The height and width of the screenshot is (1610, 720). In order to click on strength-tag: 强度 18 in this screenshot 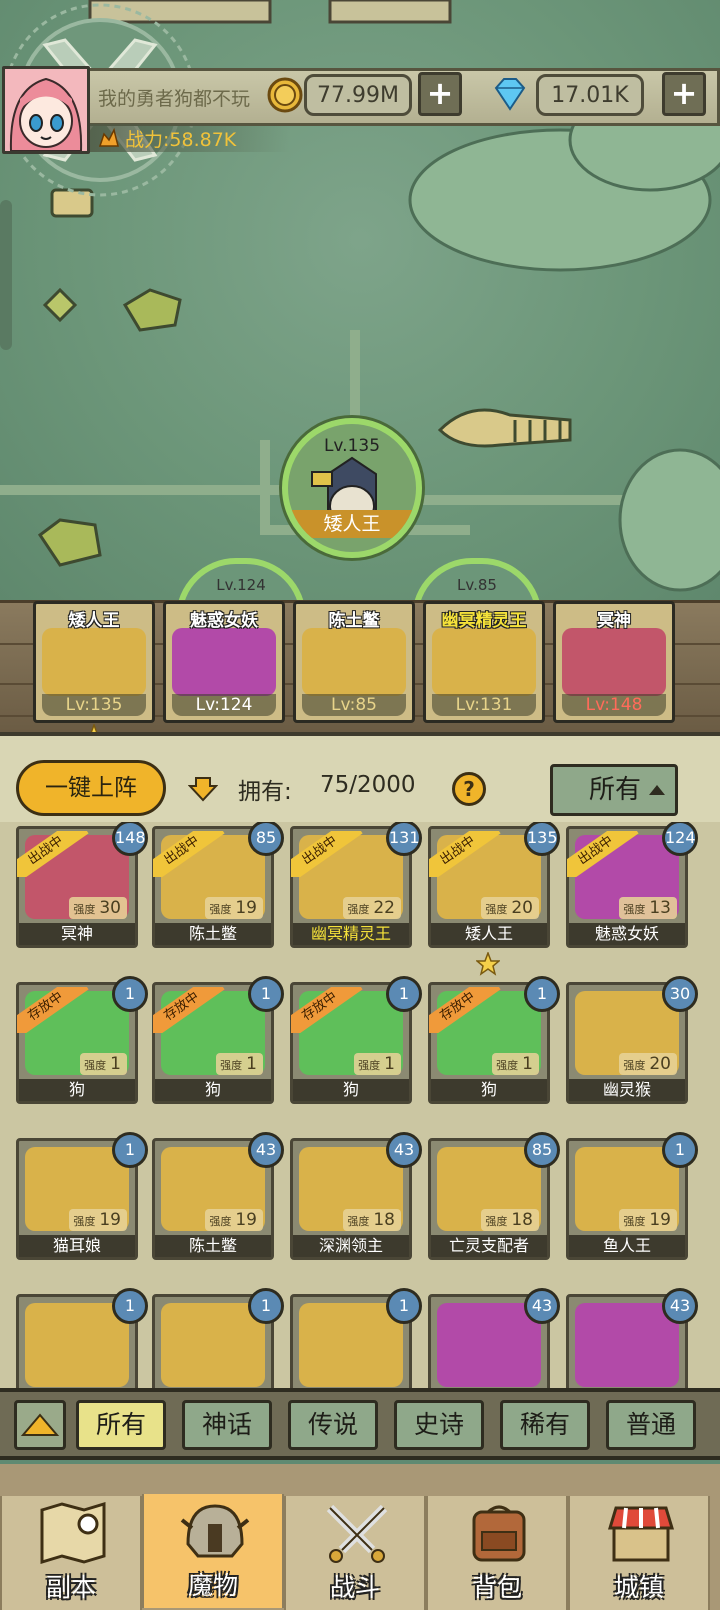, I will do `click(510, 1220)`.